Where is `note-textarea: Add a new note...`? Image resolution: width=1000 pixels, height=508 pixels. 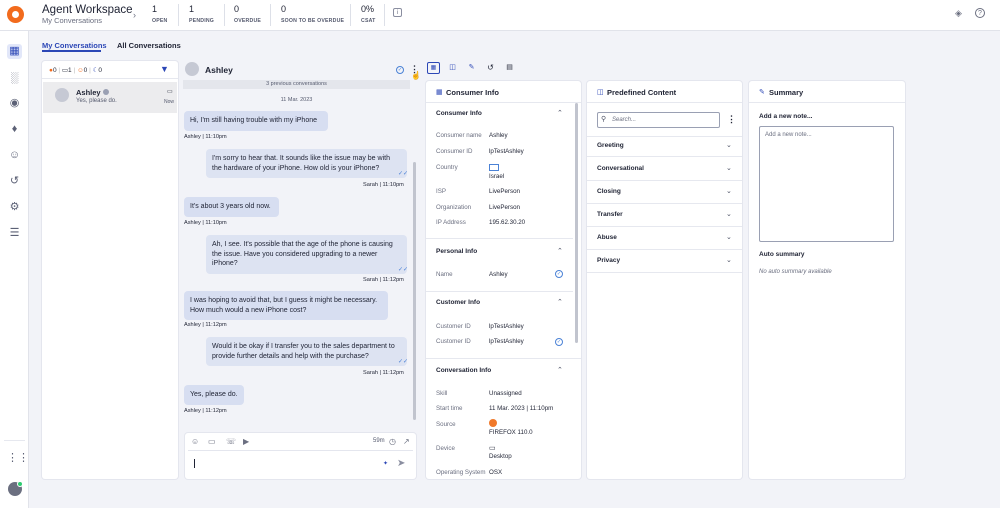 note-textarea: Add a new note... is located at coordinates (826, 184).